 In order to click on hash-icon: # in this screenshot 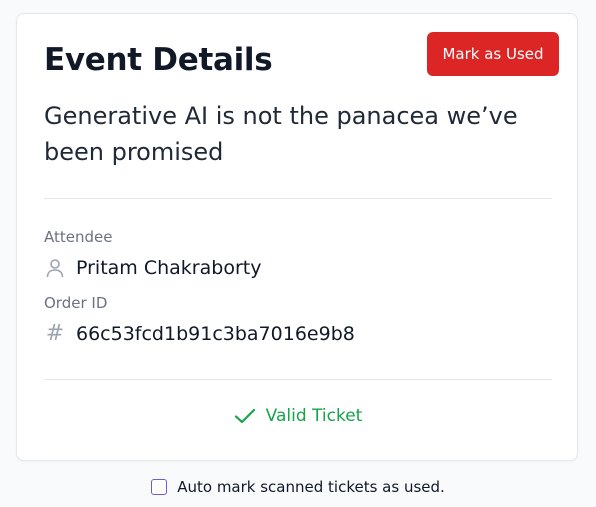, I will do `click(55, 333)`.